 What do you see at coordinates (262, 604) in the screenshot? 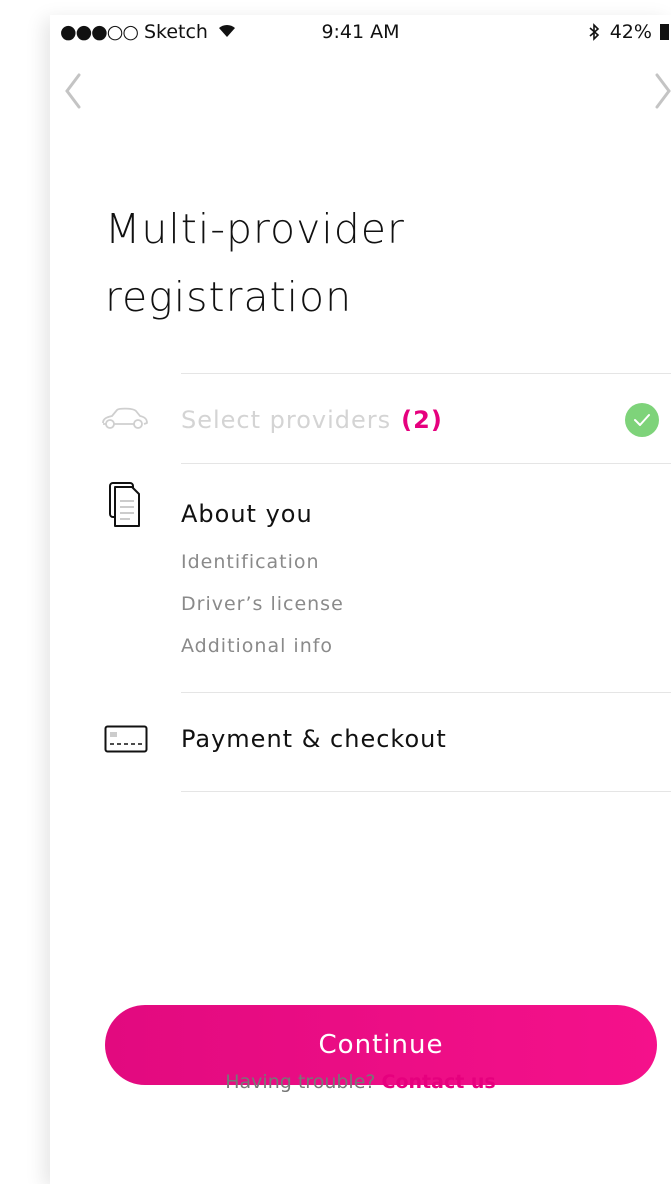
I see `substep-drivers-license: Driver’s license` at bounding box center [262, 604].